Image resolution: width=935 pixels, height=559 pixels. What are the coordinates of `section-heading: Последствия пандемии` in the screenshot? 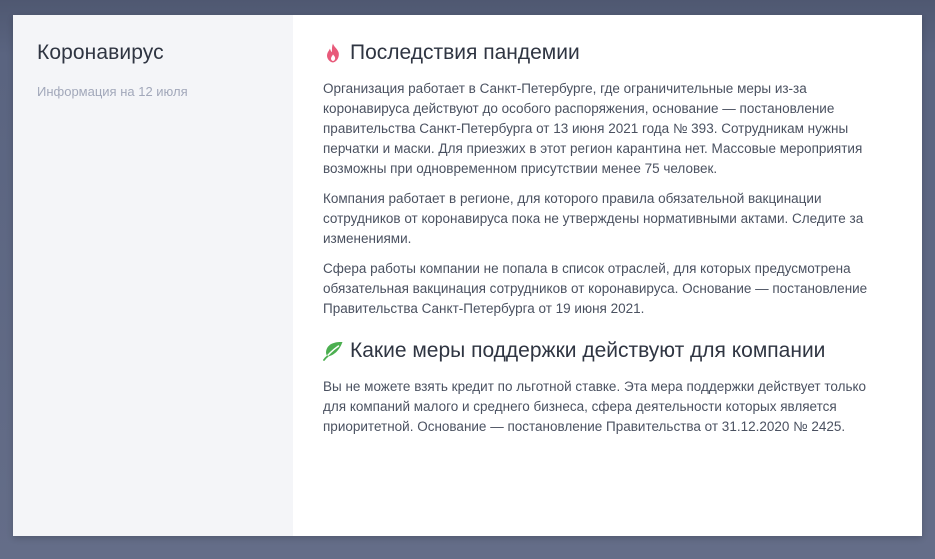 It's located at (602, 53).